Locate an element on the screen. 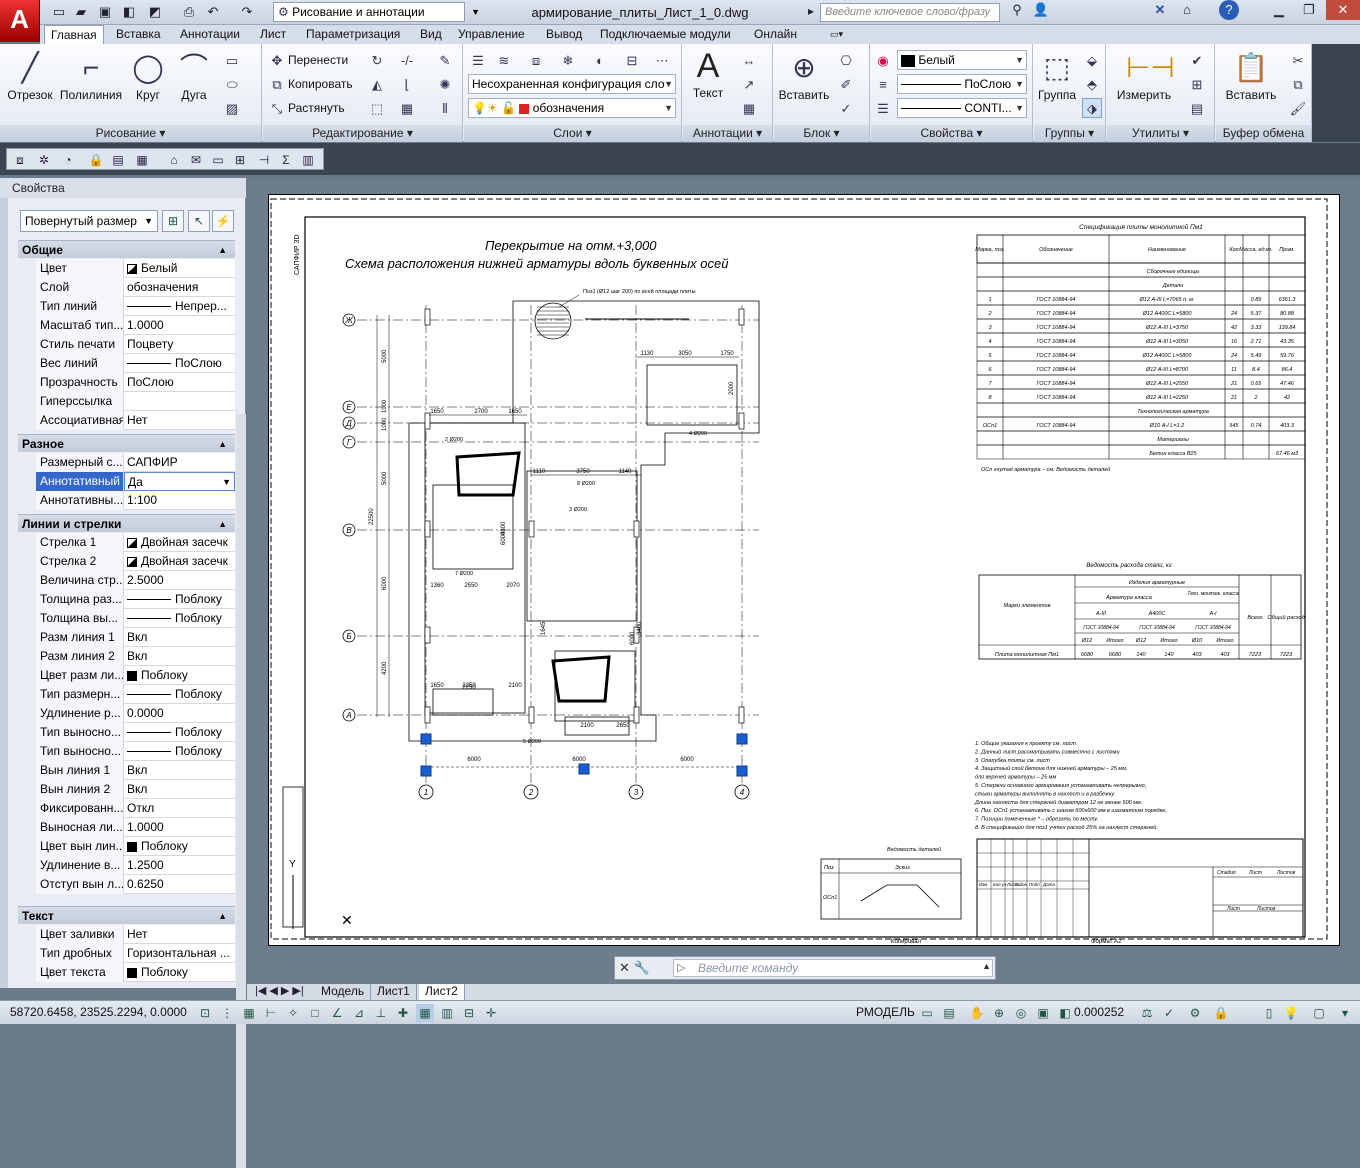 The width and height of the screenshot is (1360, 1168). property-row: Вын линия 2 Вкл is located at coordinates (135, 789).